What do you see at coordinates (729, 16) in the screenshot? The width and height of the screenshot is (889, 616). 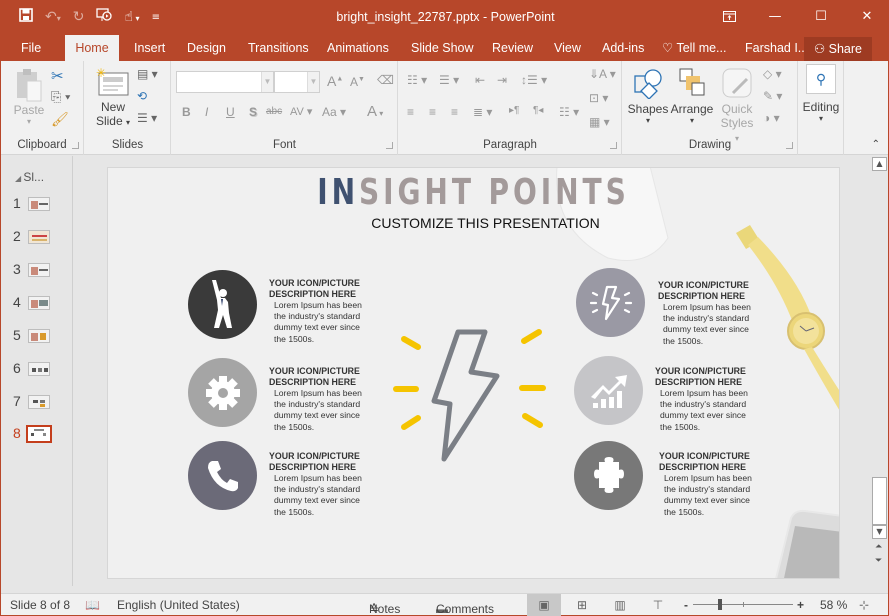 I see `ribbon-display-options-icon` at bounding box center [729, 16].